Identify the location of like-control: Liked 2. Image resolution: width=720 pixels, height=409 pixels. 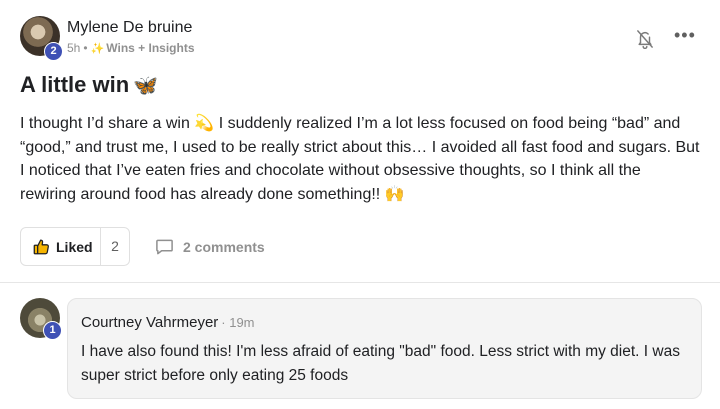
(75, 246).